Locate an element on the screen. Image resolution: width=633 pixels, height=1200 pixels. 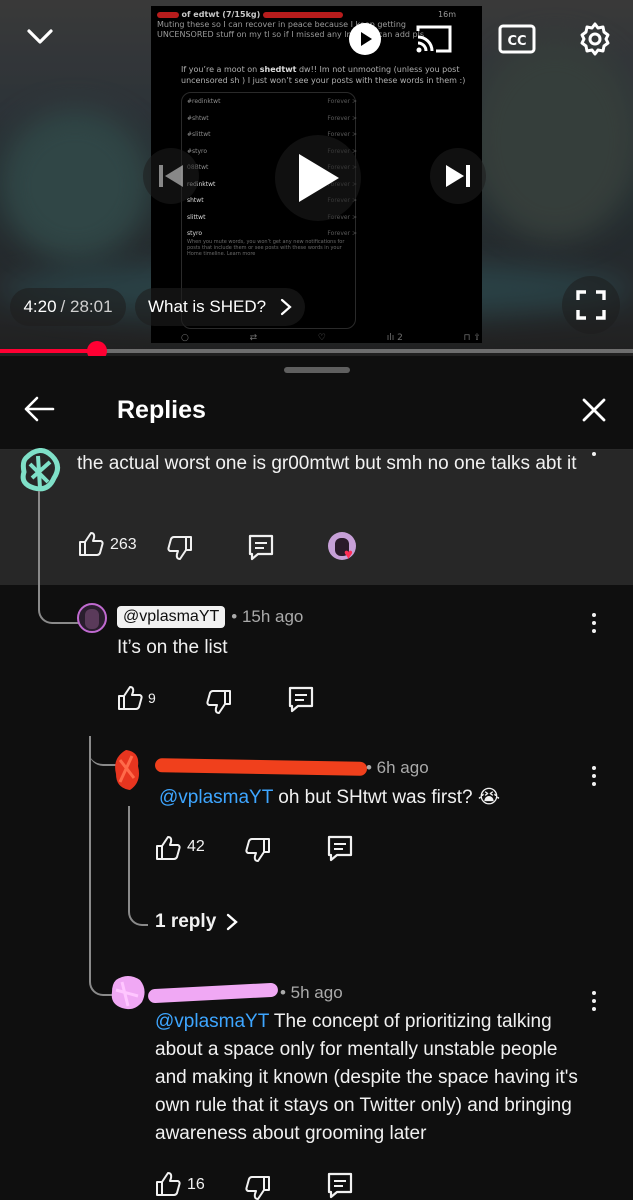
scrubber-handle is located at coordinates (96, 348).